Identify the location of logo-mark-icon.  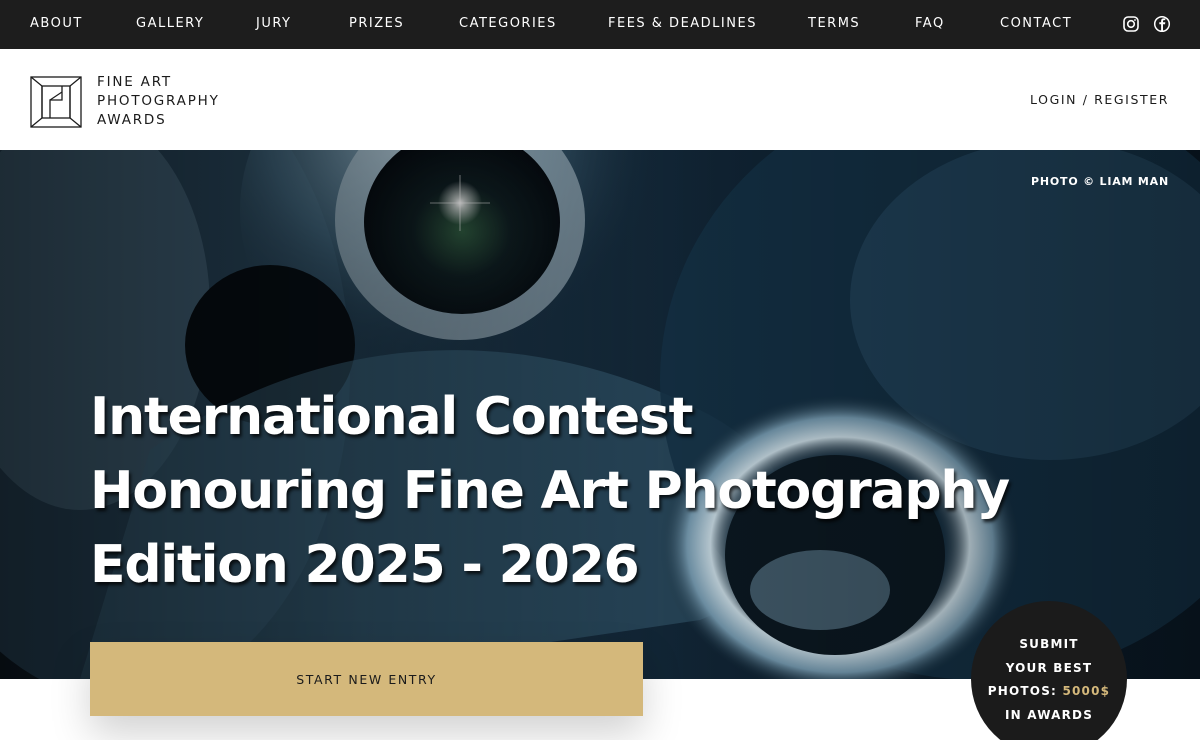
(56, 102).